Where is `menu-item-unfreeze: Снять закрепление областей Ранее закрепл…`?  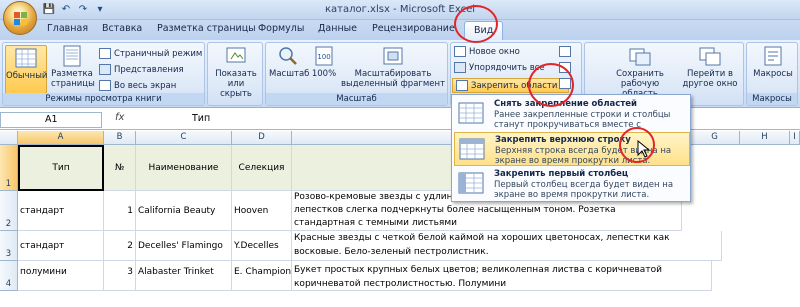
menu-item-unfreeze: Снять закрепление областей Ранее закрепл… is located at coordinates (572, 118).